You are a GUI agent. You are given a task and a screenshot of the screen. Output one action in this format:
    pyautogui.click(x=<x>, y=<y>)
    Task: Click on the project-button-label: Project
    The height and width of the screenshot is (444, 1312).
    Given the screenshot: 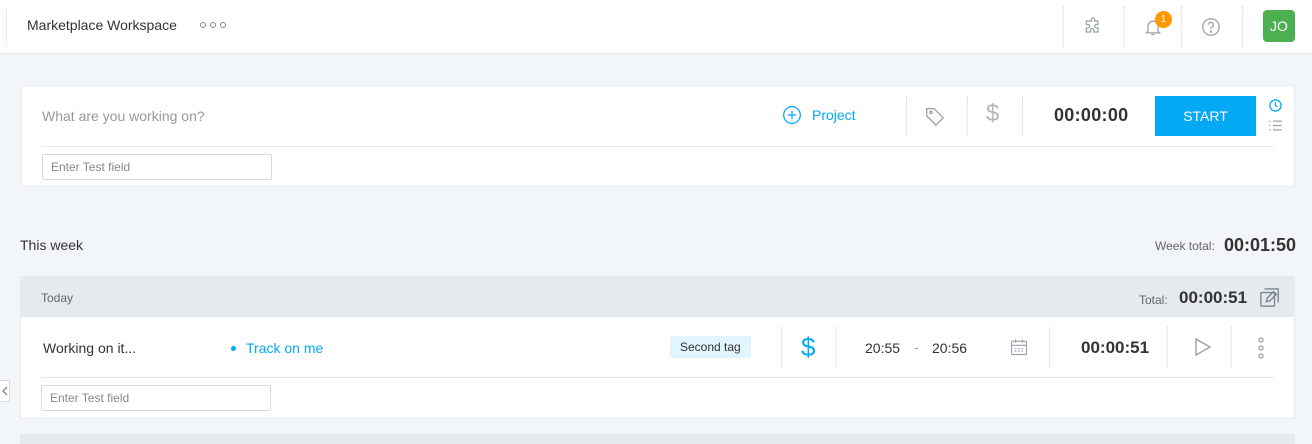 What is the action you would take?
    pyautogui.click(x=834, y=115)
    